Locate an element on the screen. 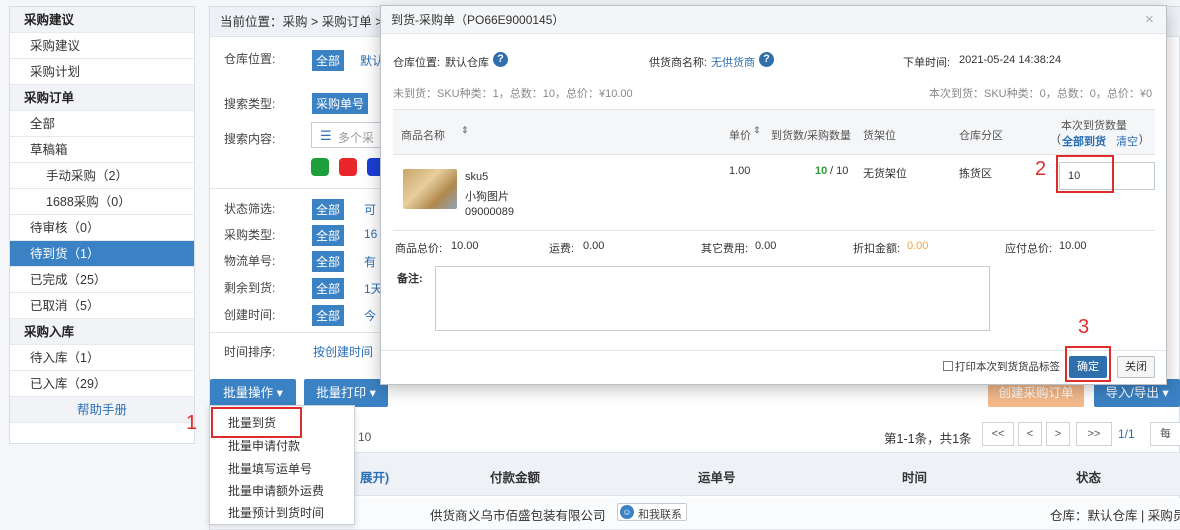 This screenshot has width=1180, height=530. sidebar-item: 手动采购（2） is located at coordinates (102, 176).